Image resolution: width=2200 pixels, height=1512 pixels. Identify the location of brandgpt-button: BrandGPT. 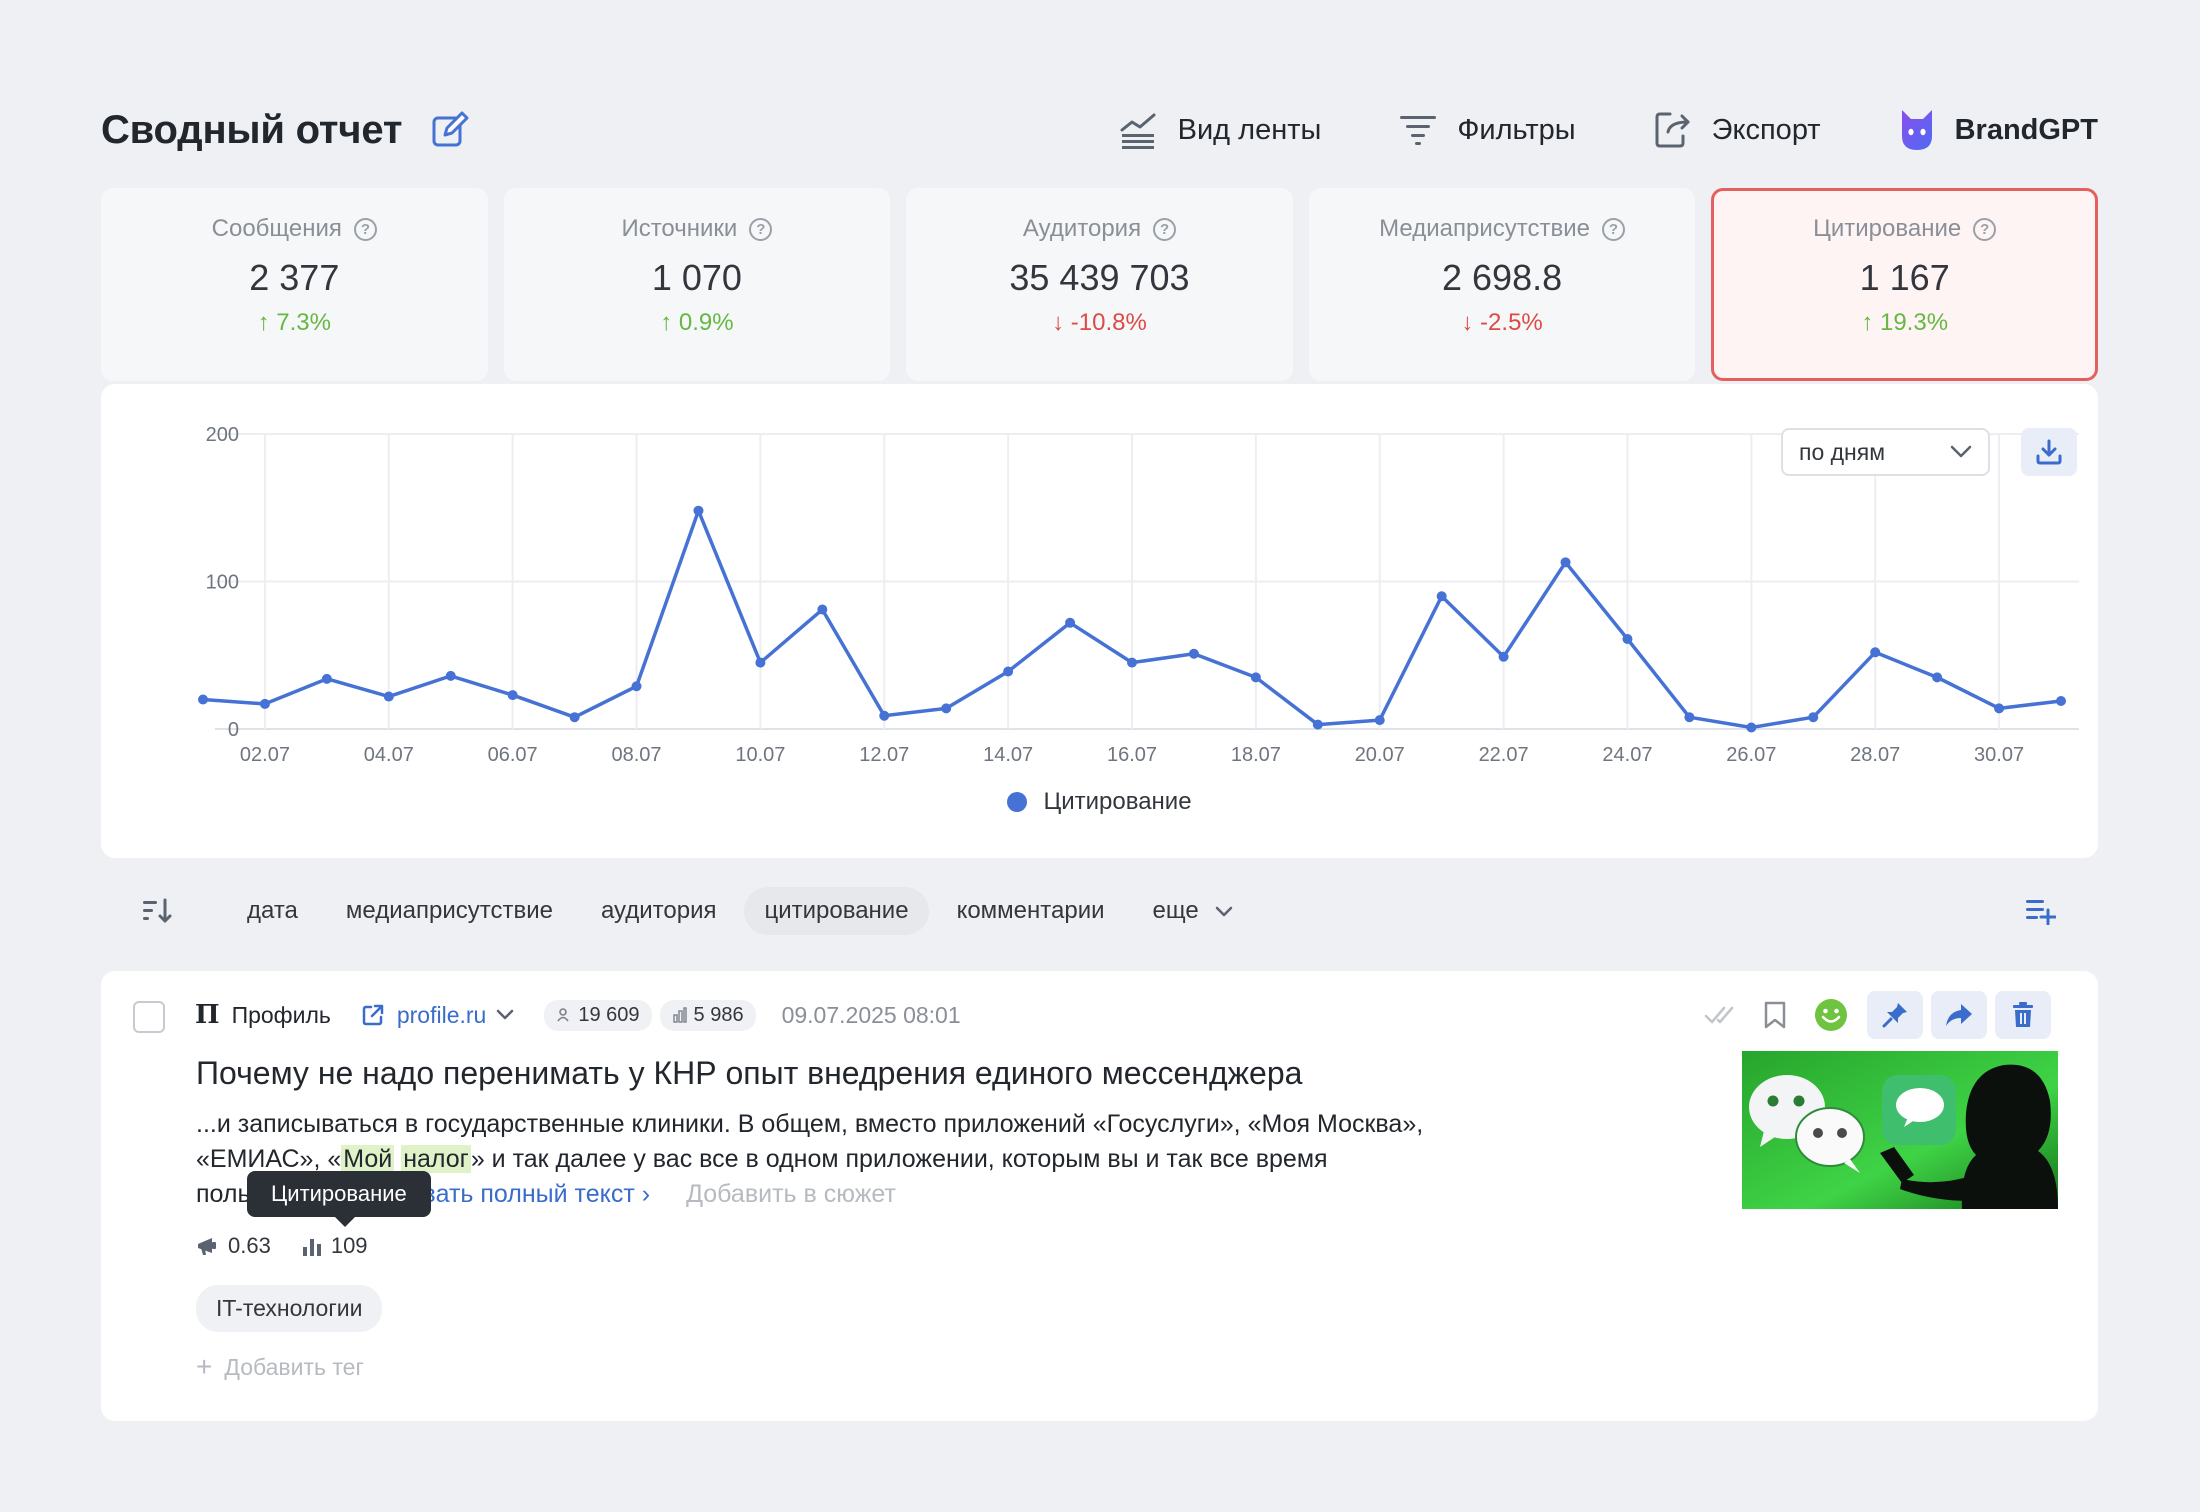
(1998, 130).